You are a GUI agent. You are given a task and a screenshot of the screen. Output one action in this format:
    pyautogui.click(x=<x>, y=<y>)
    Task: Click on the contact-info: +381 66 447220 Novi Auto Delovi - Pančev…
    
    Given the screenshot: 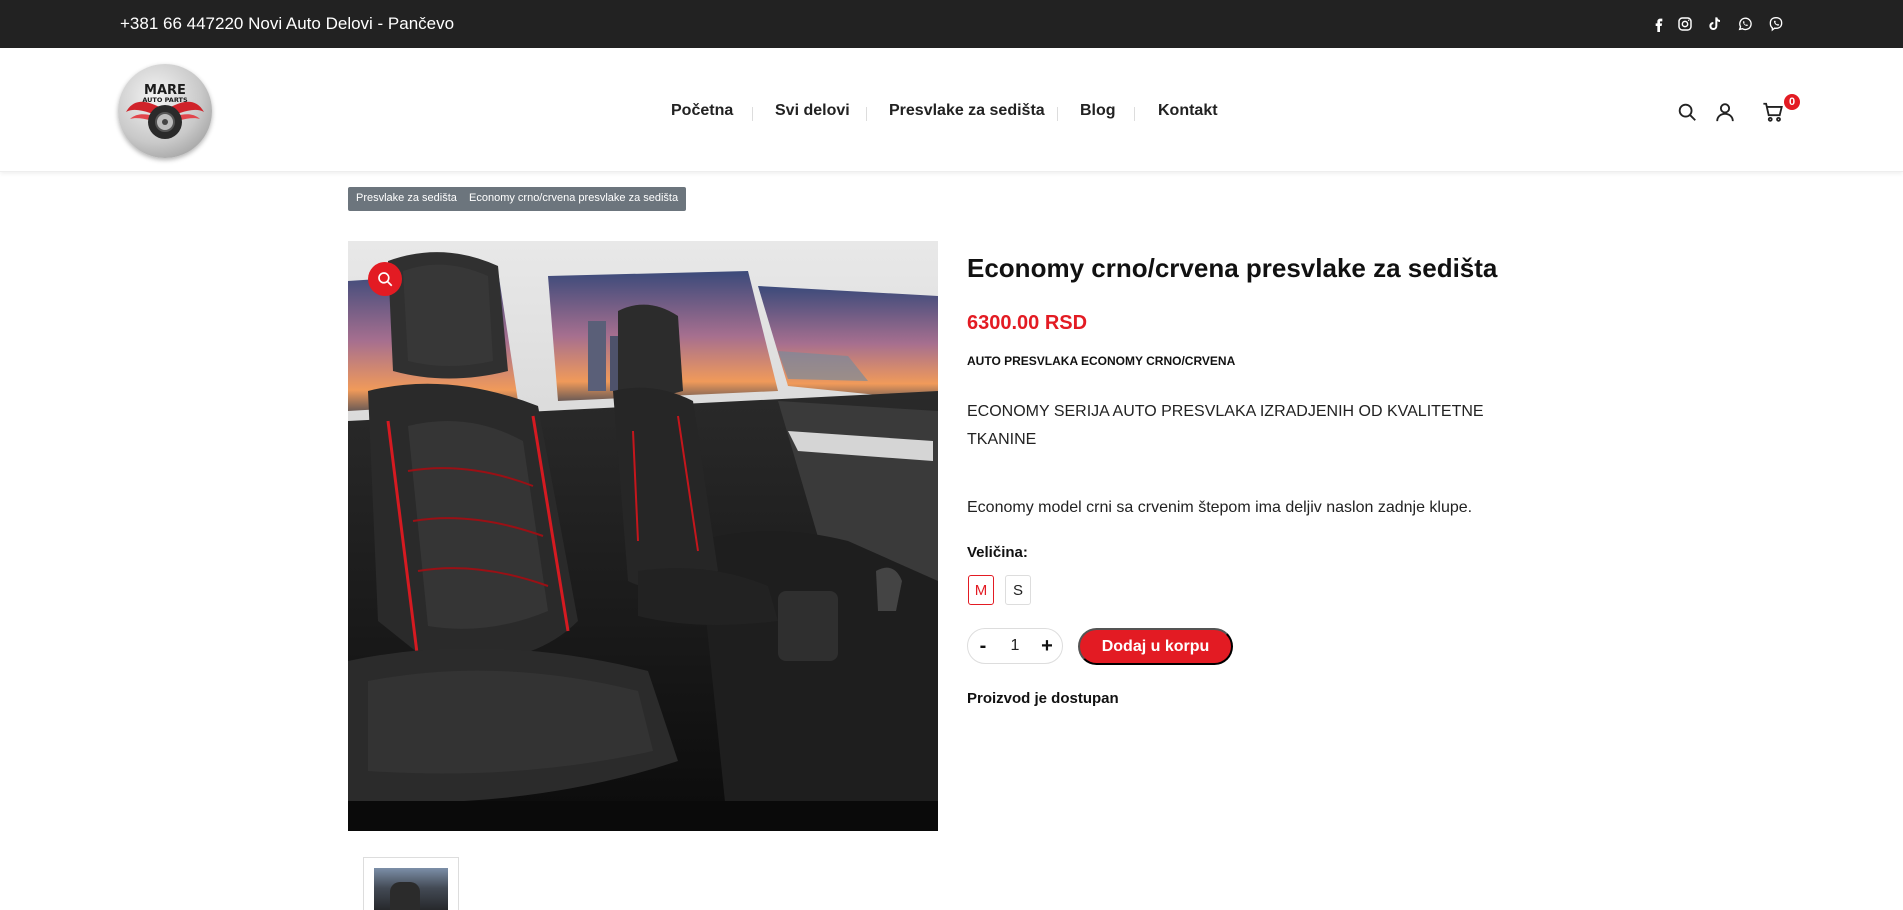 What is the action you would take?
    pyautogui.click(x=287, y=24)
    